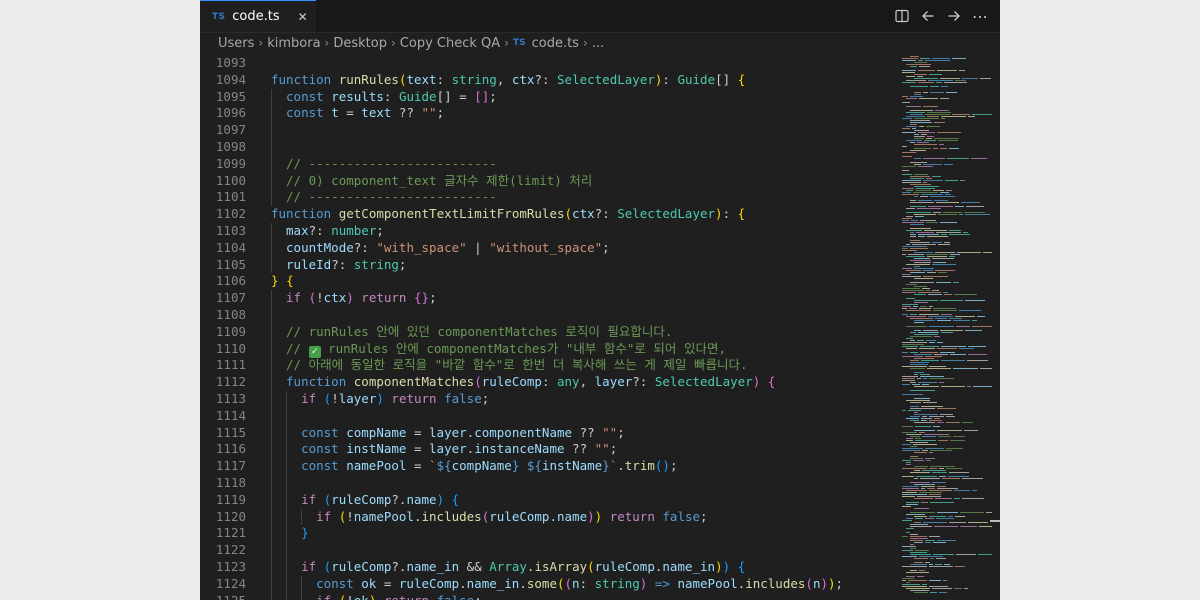 The image size is (1200, 600). Describe the element at coordinates (546, 130) in the screenshot. I see `code-line: 1097` at that location.